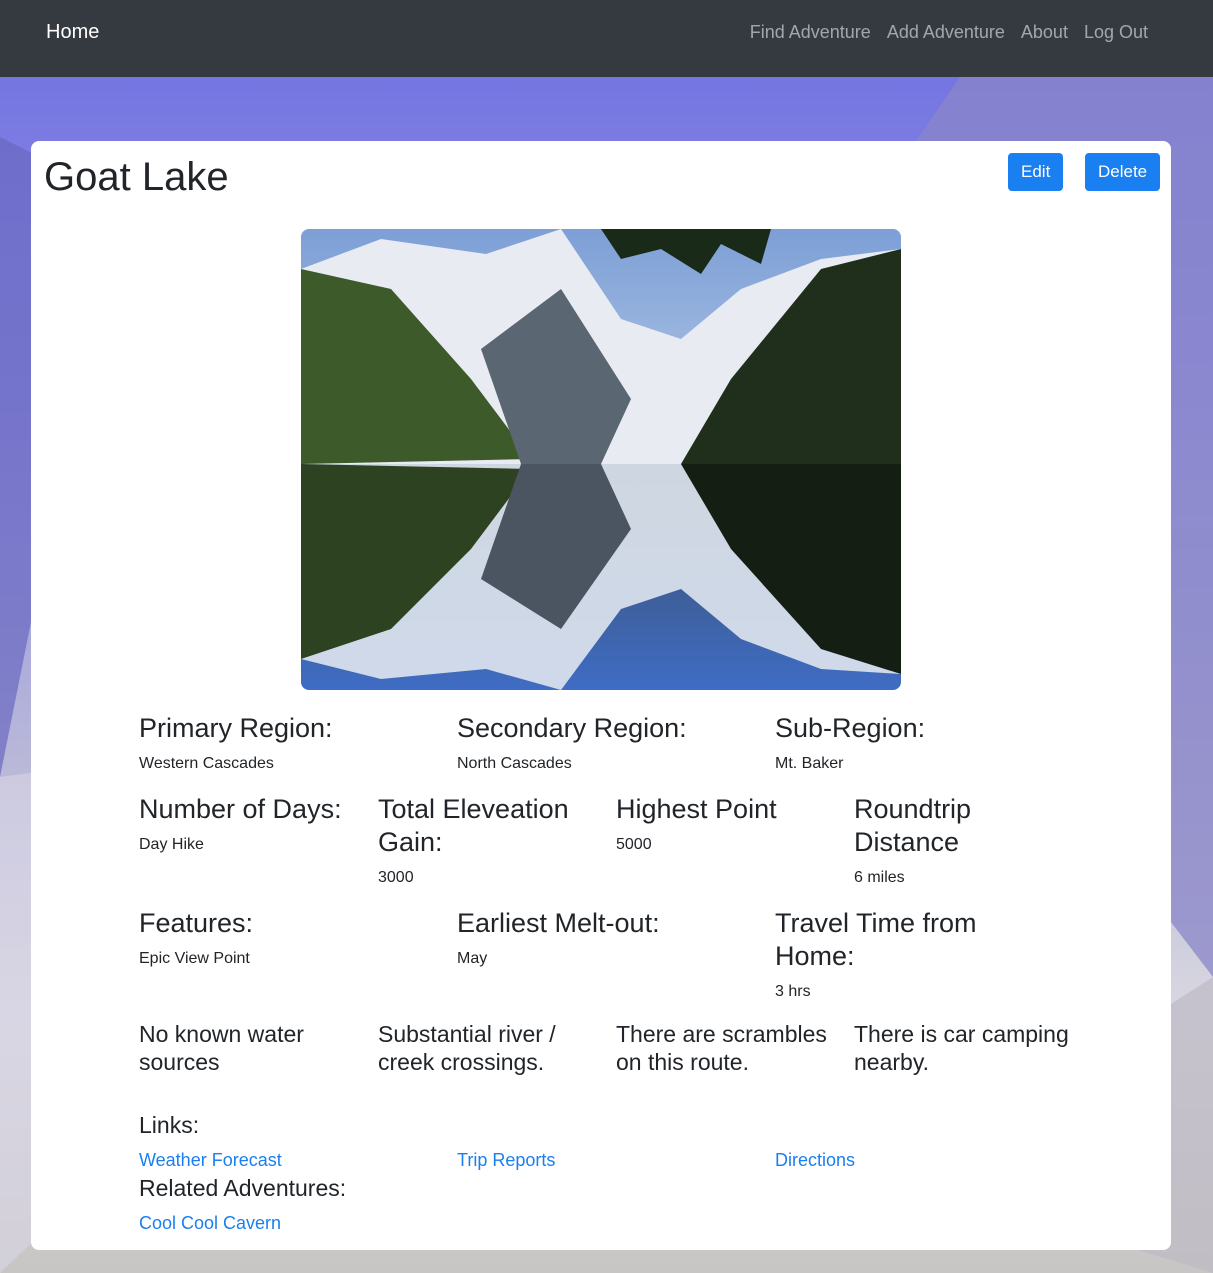  Describe the element at coordinates (1036, 172) in the screenshot. I see `edit-button: Edit` at that location.